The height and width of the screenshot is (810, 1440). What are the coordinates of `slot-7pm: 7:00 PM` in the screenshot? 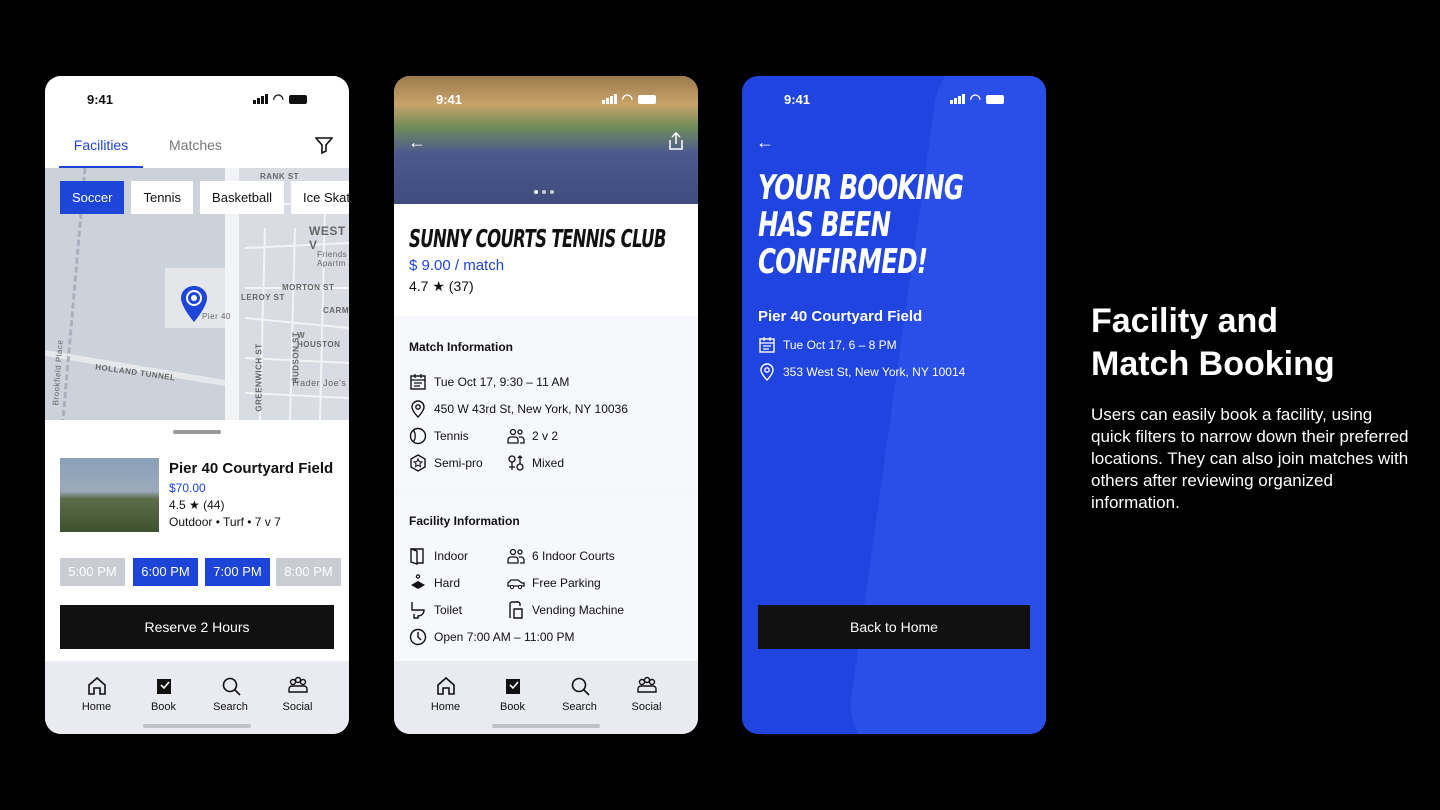 It's located at (237, 572).